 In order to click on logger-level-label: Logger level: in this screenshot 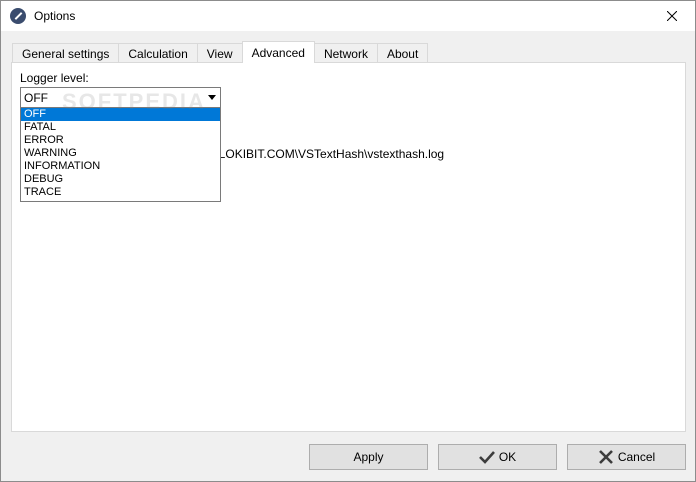, I will do `click(54, 78)`.